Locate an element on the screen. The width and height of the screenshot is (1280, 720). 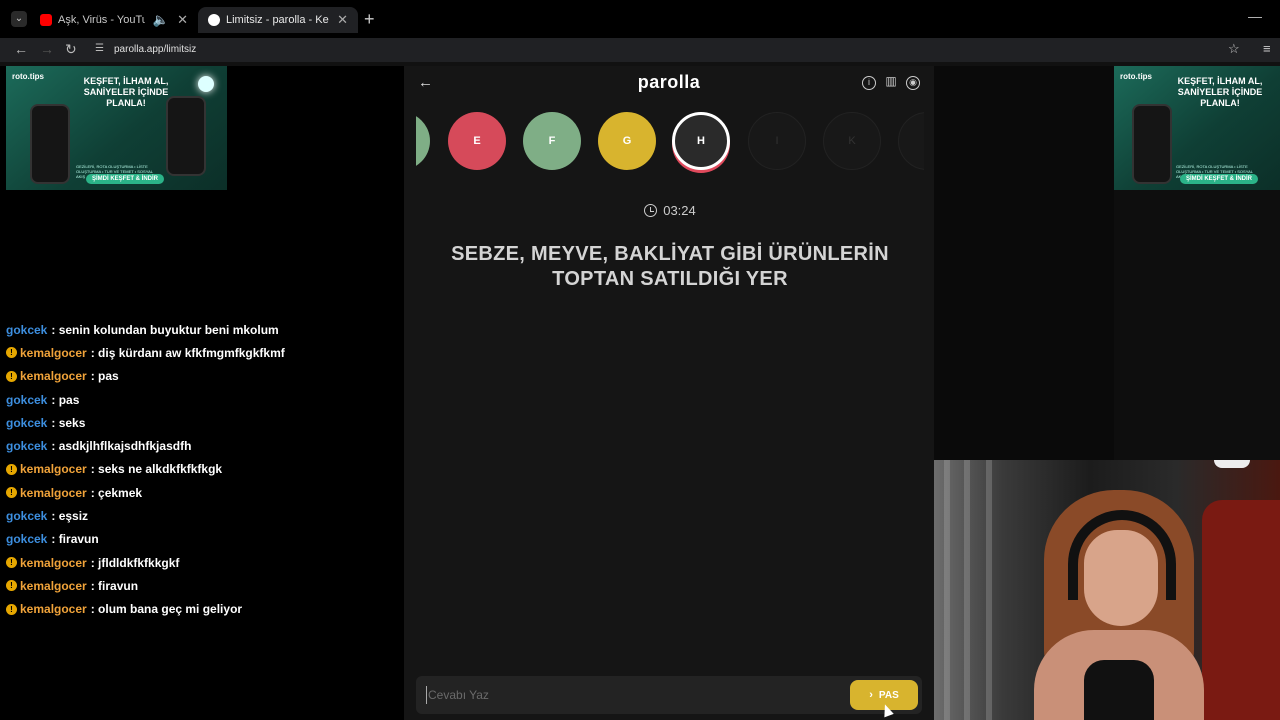
chat-text: : firavun is located at coordinates (114, 585).